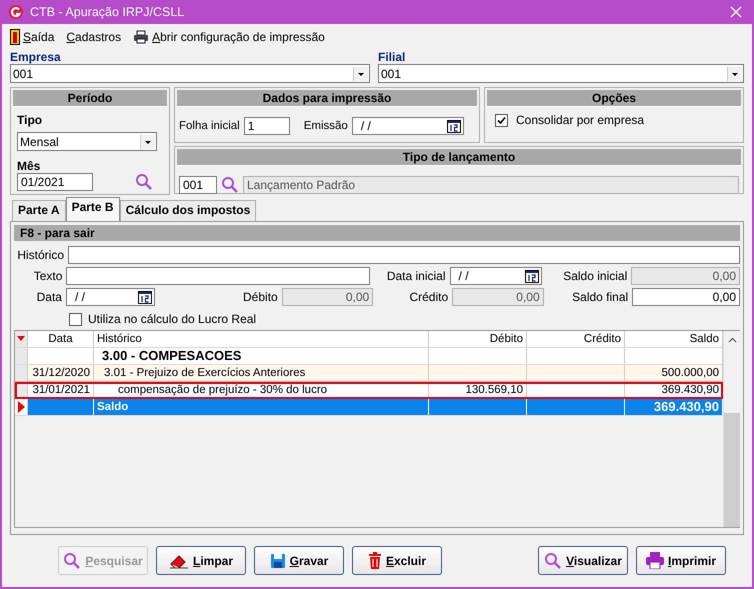  Describe the element at coordinates (686, 297) in the screenshot. I see `final-balance-field: 0,00` at that location.